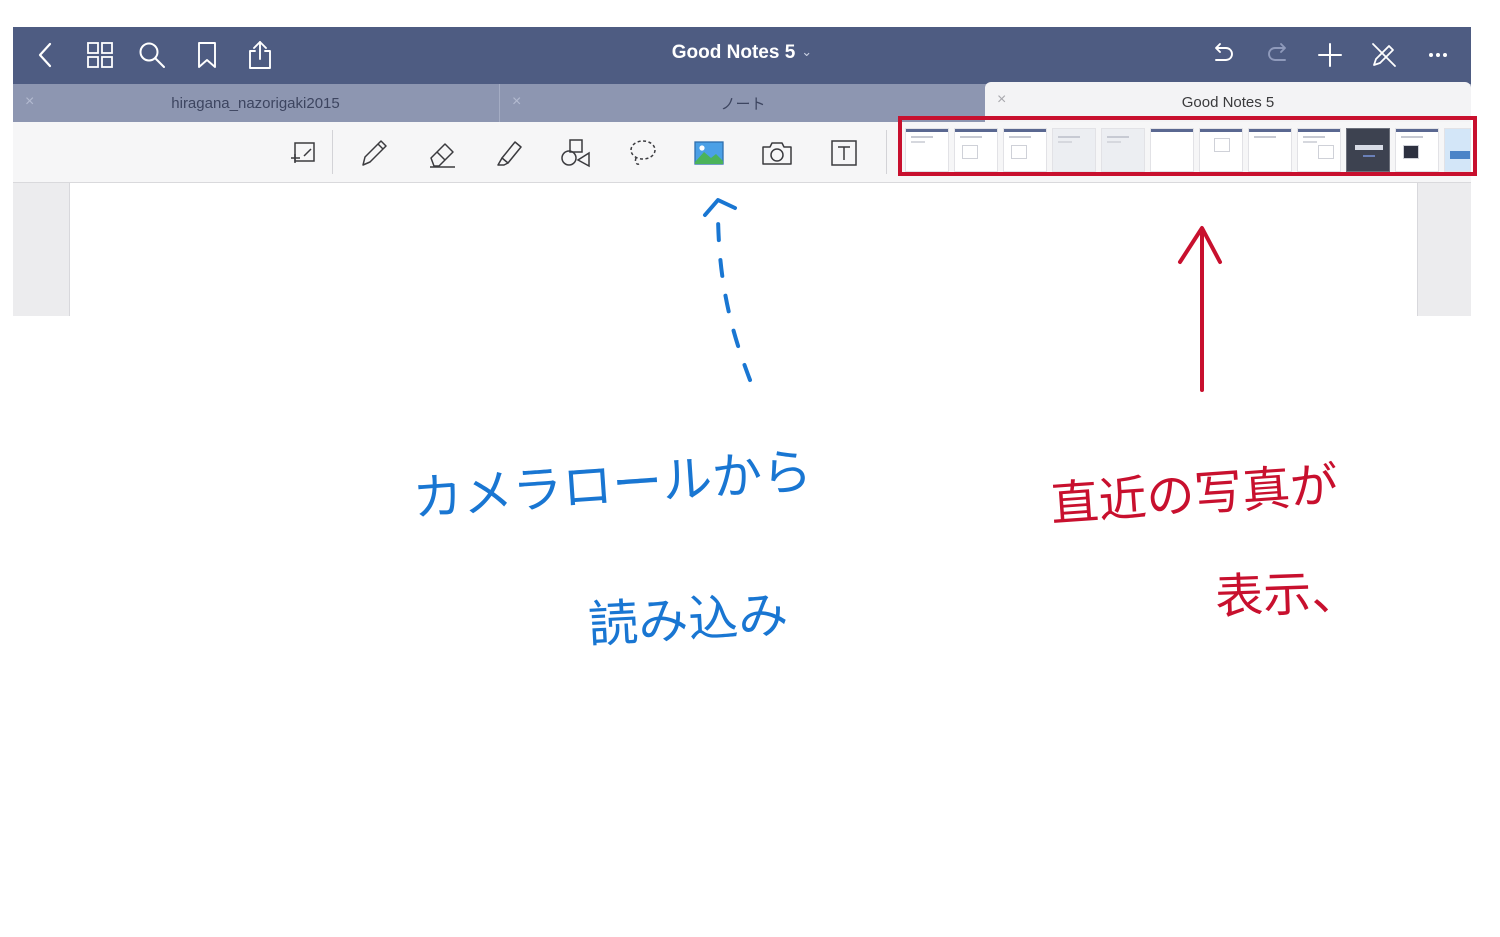 This screenshot has width=1500, height=937. I want to click on zoom-window-button, so click(303, 153).